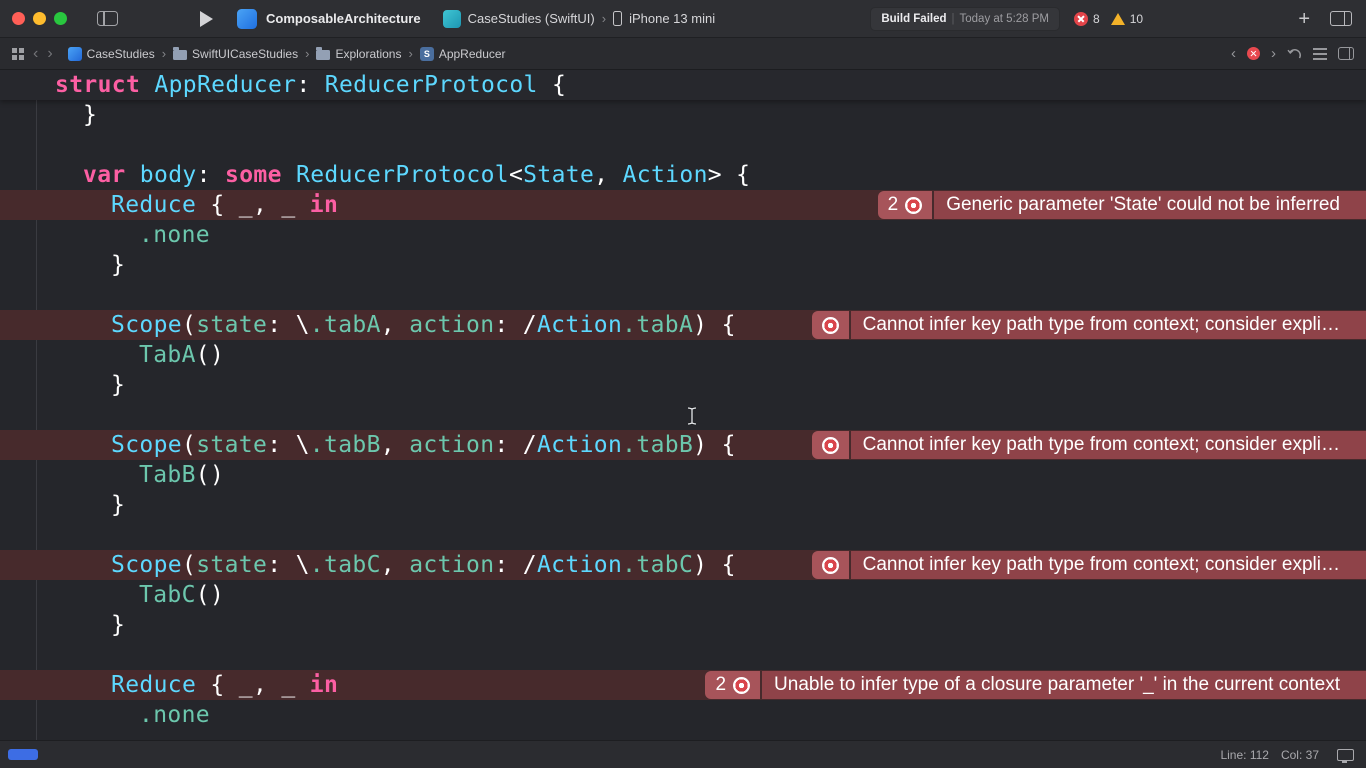 The image size is (1366, 768). Describe the element at coordinates (683, 355) in the screenshot. I see `code-line: TabA()` at that location.